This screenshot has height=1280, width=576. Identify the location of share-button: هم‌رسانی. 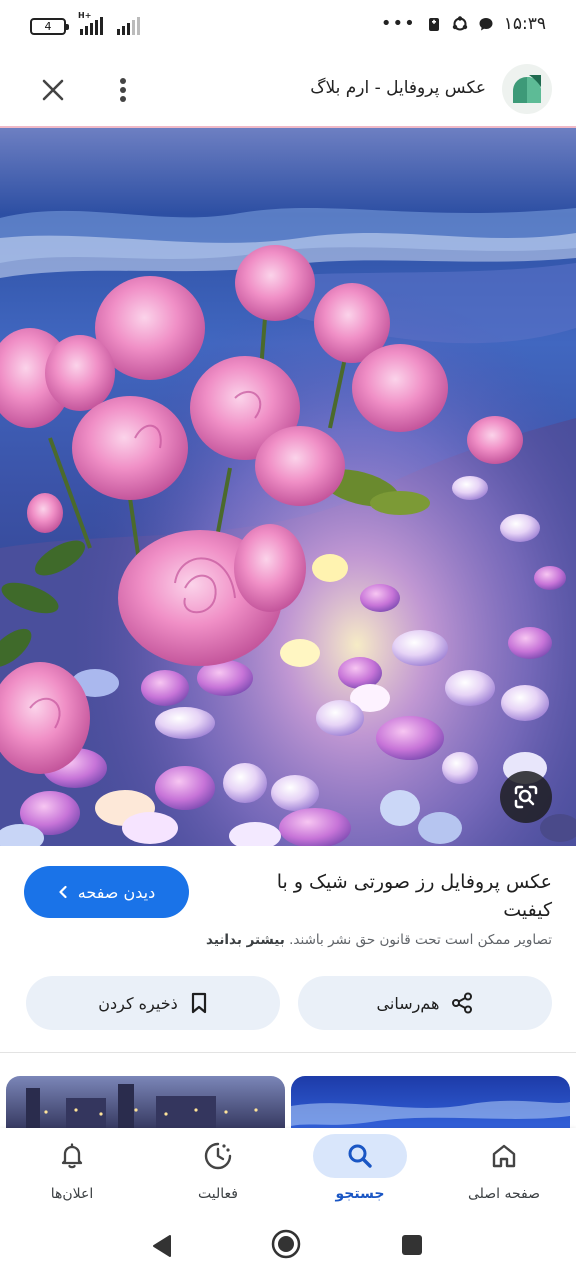
(425, 1003).